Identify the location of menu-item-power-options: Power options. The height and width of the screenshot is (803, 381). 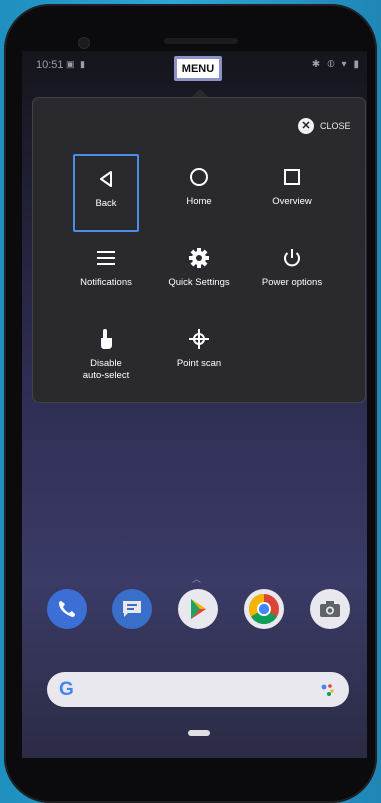
(292, 274).